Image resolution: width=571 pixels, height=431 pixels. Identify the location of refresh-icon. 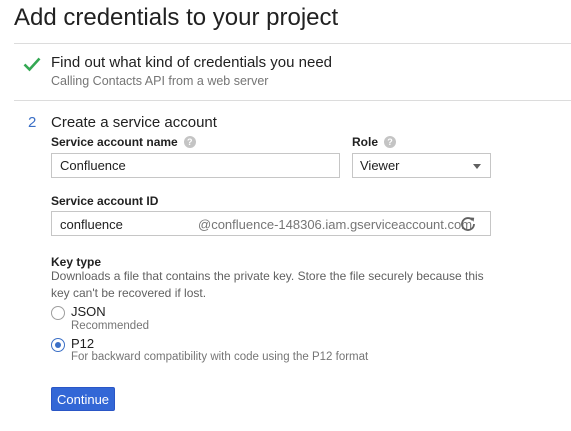
(468, 224).